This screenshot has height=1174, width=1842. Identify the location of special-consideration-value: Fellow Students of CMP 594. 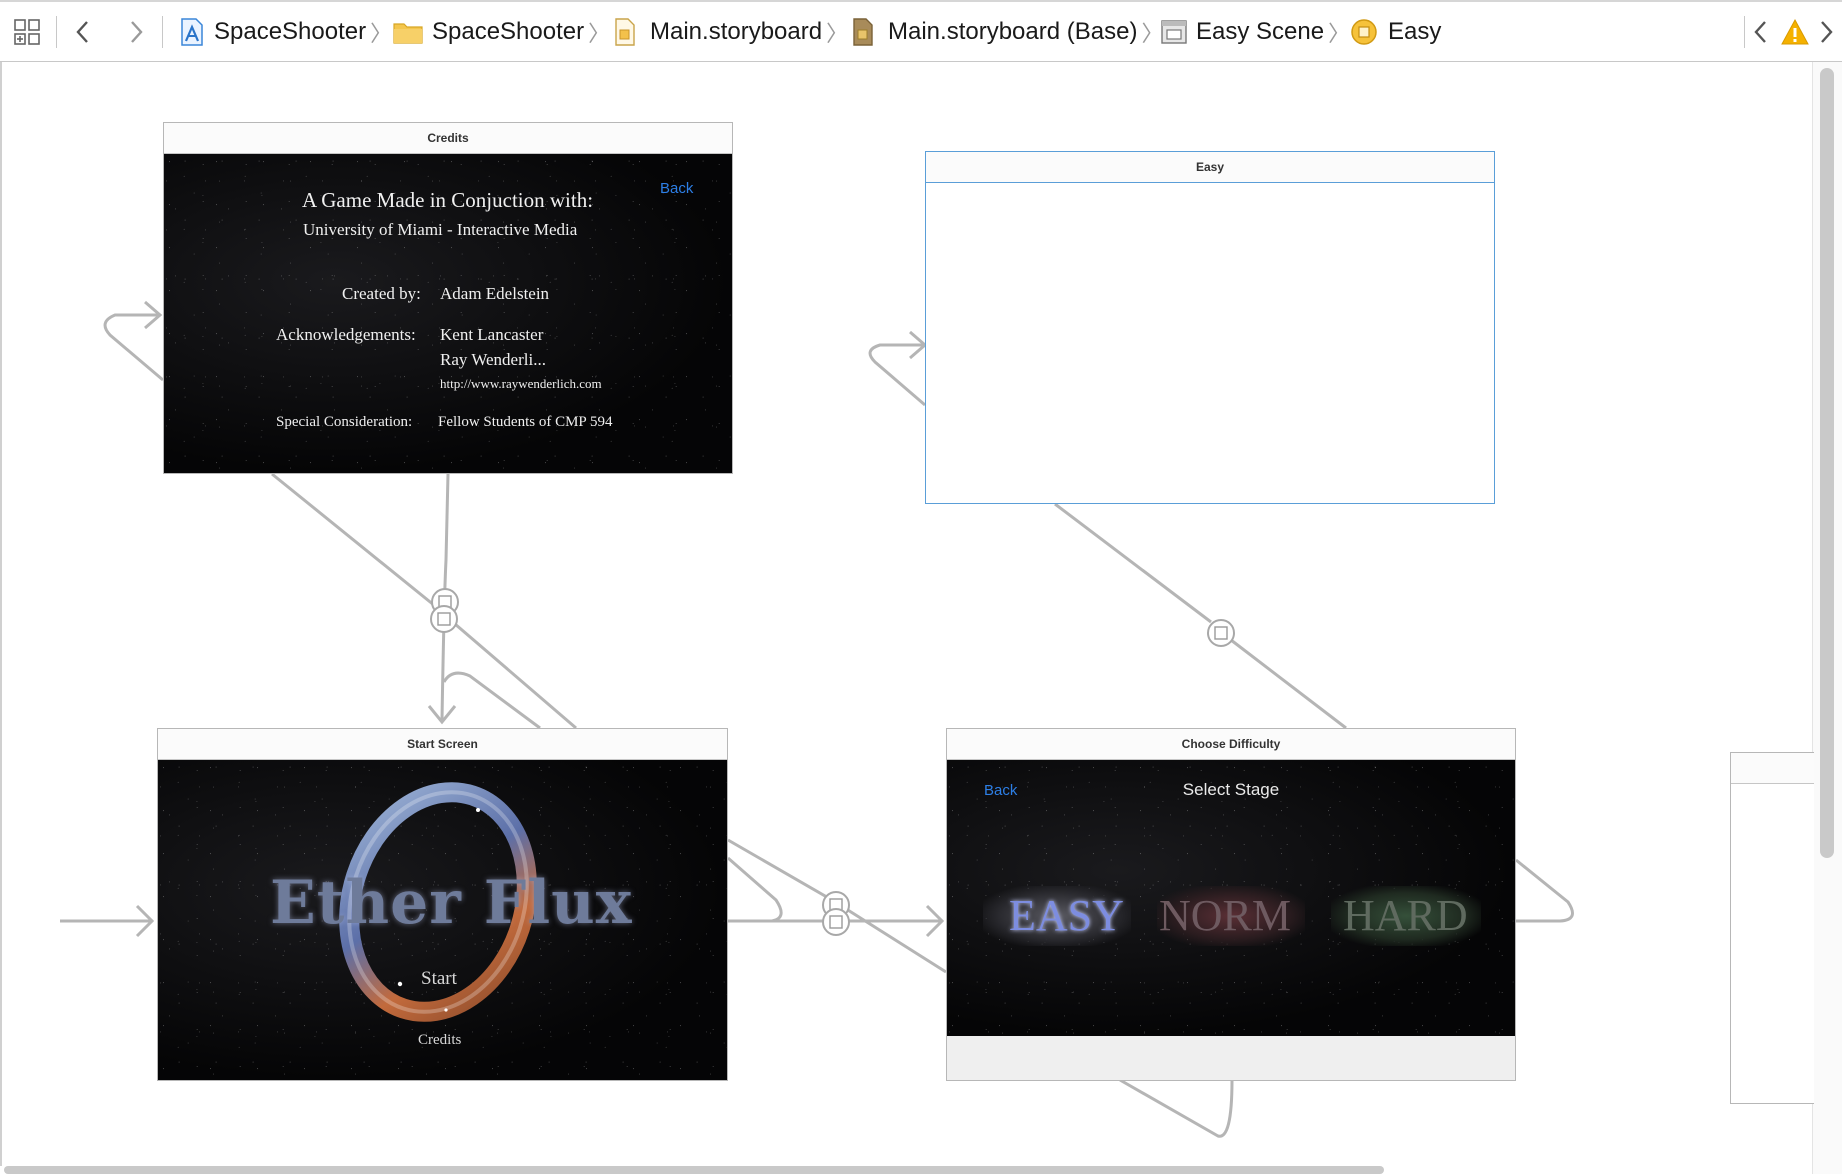
(525, 422).